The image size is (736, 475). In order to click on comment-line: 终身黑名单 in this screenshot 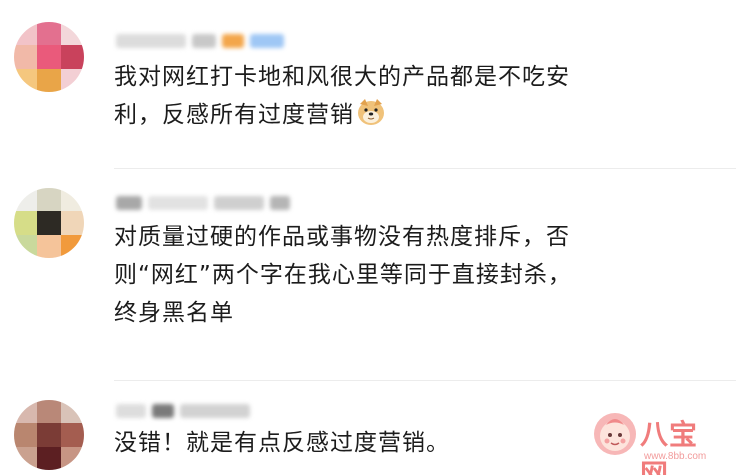, I will do `click(174, 313)`.